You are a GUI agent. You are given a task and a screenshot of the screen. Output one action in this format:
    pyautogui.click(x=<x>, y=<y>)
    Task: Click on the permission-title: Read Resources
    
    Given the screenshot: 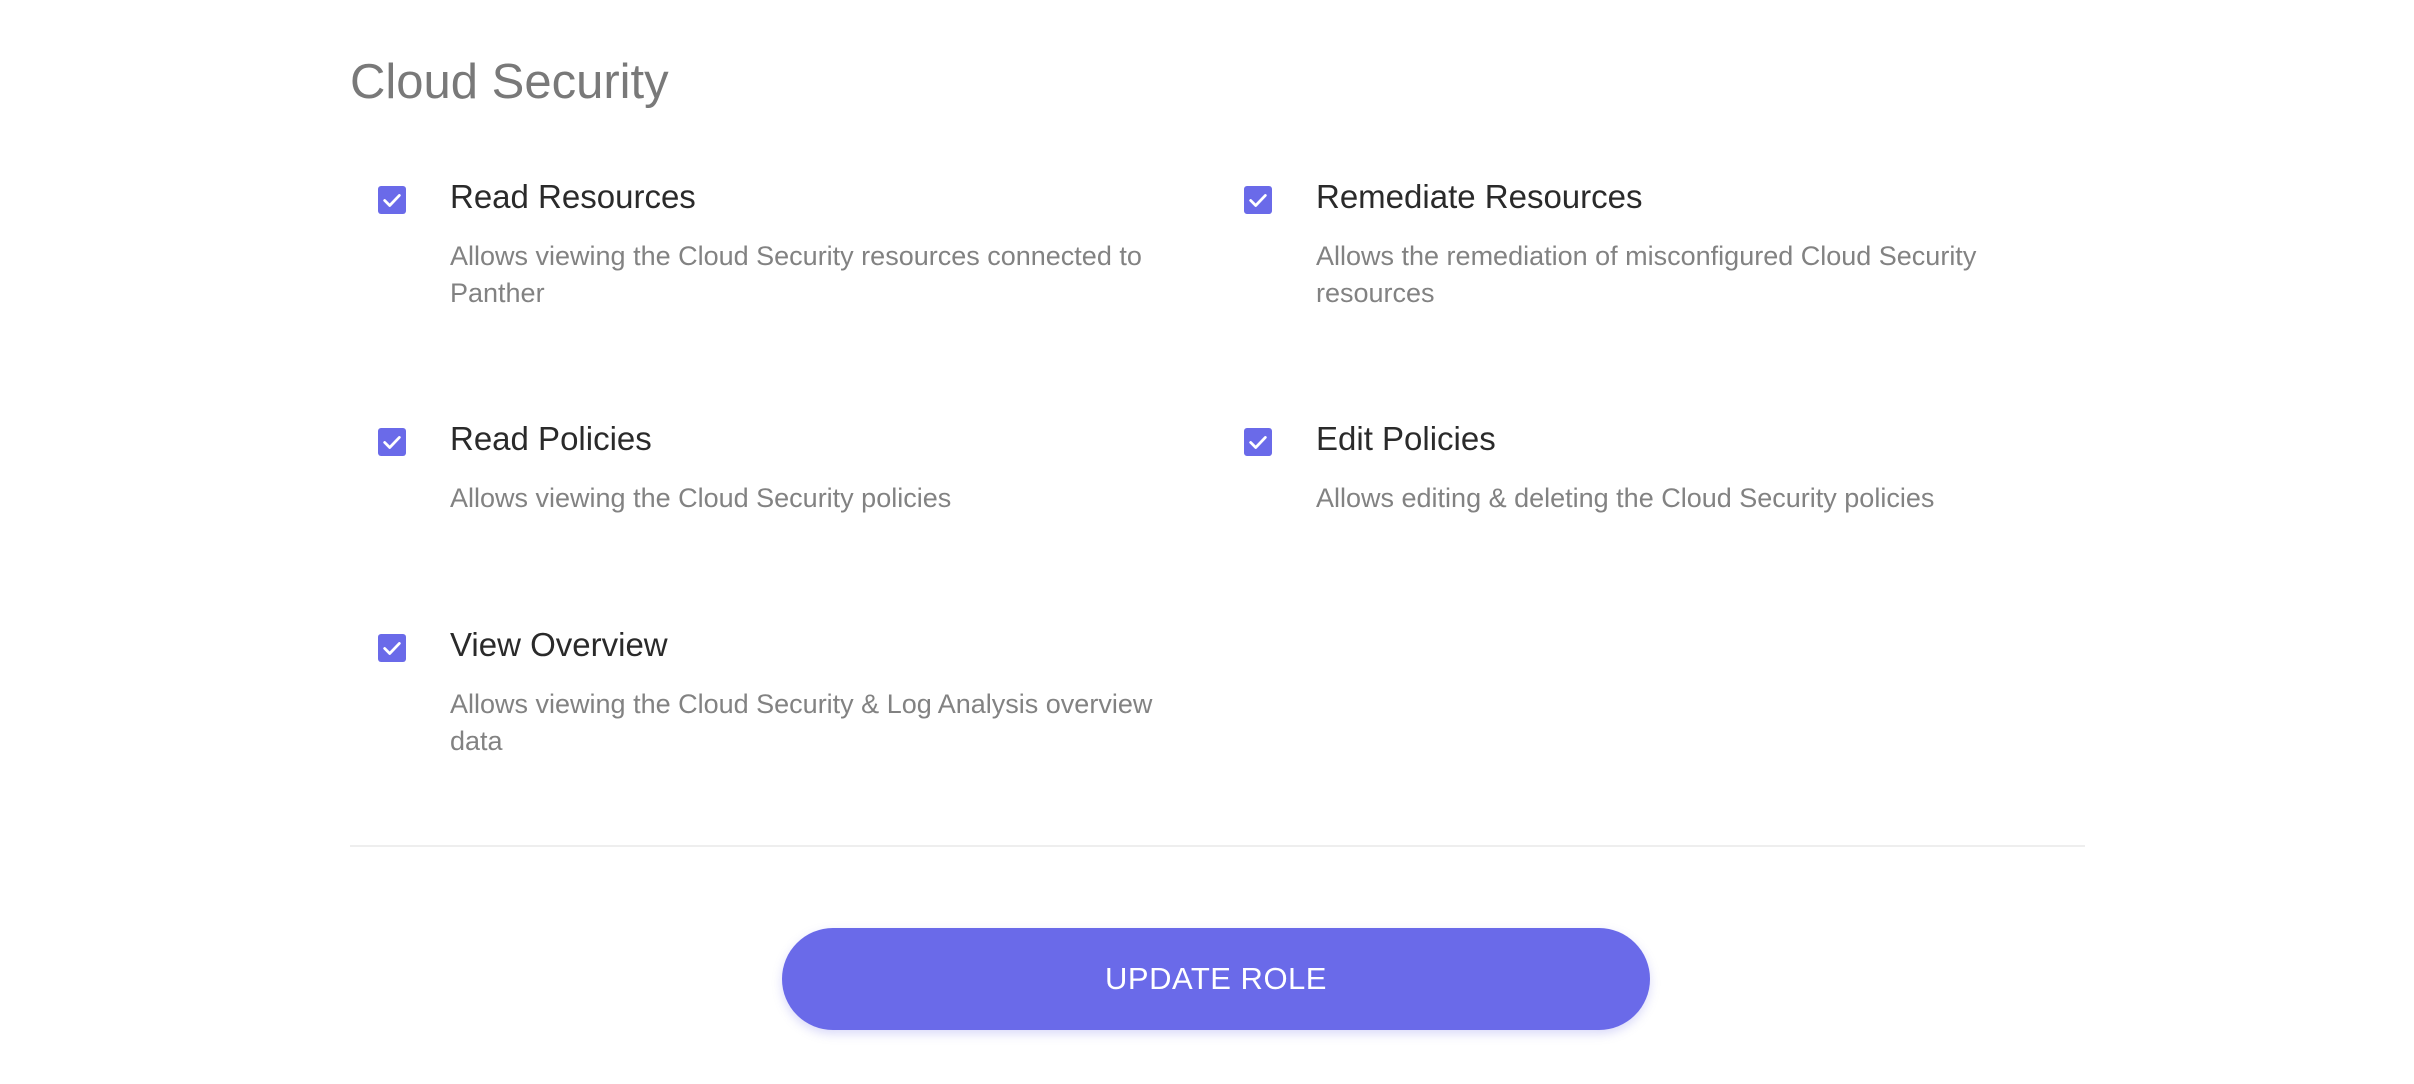 What is the action you would take?
    pyautogui.click(x=573, y=196)
    